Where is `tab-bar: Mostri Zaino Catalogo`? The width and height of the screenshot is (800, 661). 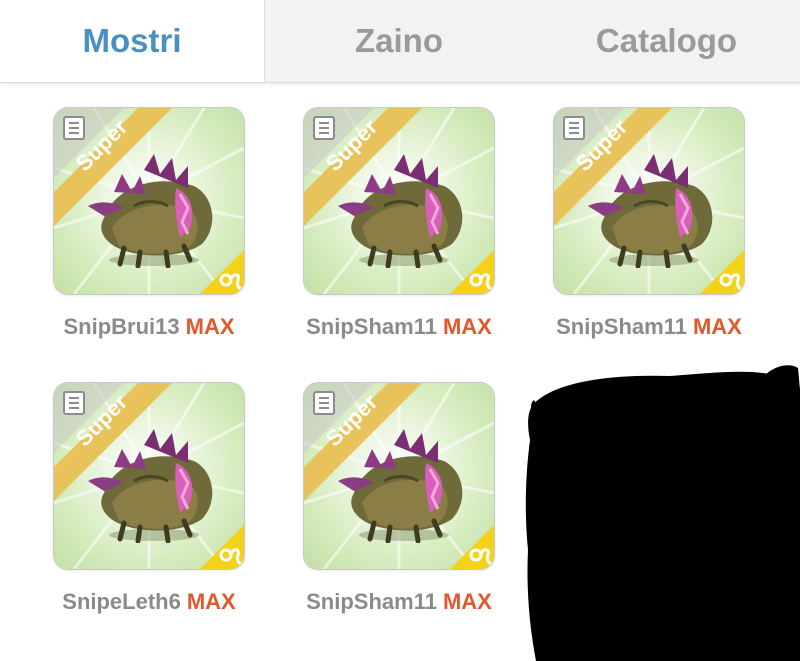
tab-bar: Mostri Zaino Catalogo is located at coordinates (400, 41).